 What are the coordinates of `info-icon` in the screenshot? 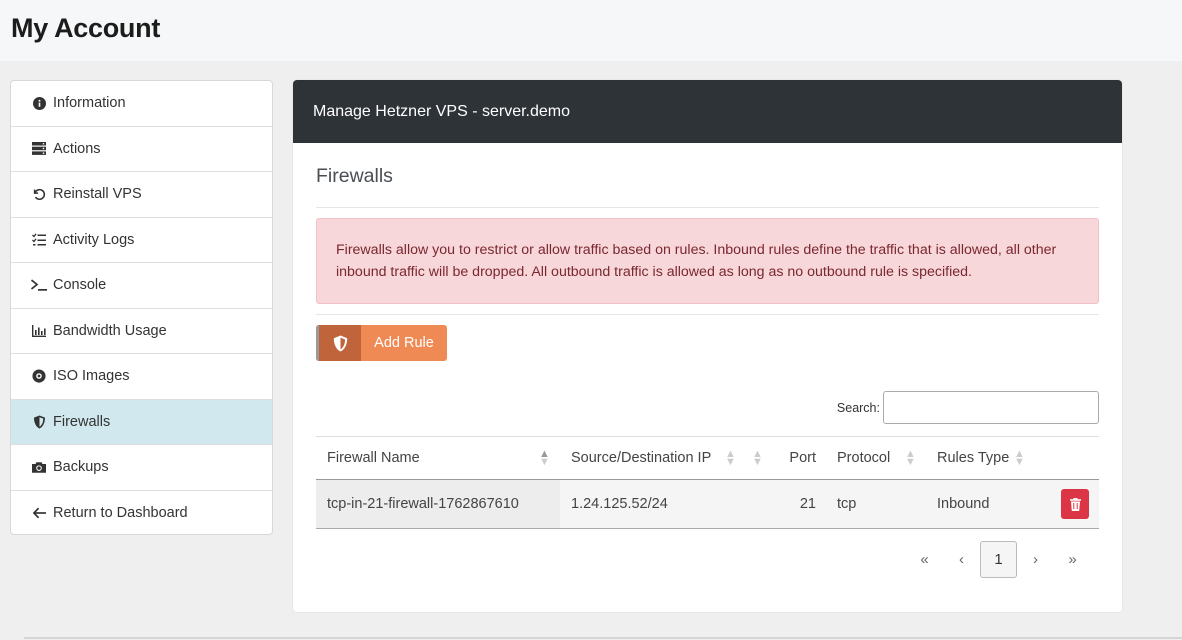 It's located at (39, 103).